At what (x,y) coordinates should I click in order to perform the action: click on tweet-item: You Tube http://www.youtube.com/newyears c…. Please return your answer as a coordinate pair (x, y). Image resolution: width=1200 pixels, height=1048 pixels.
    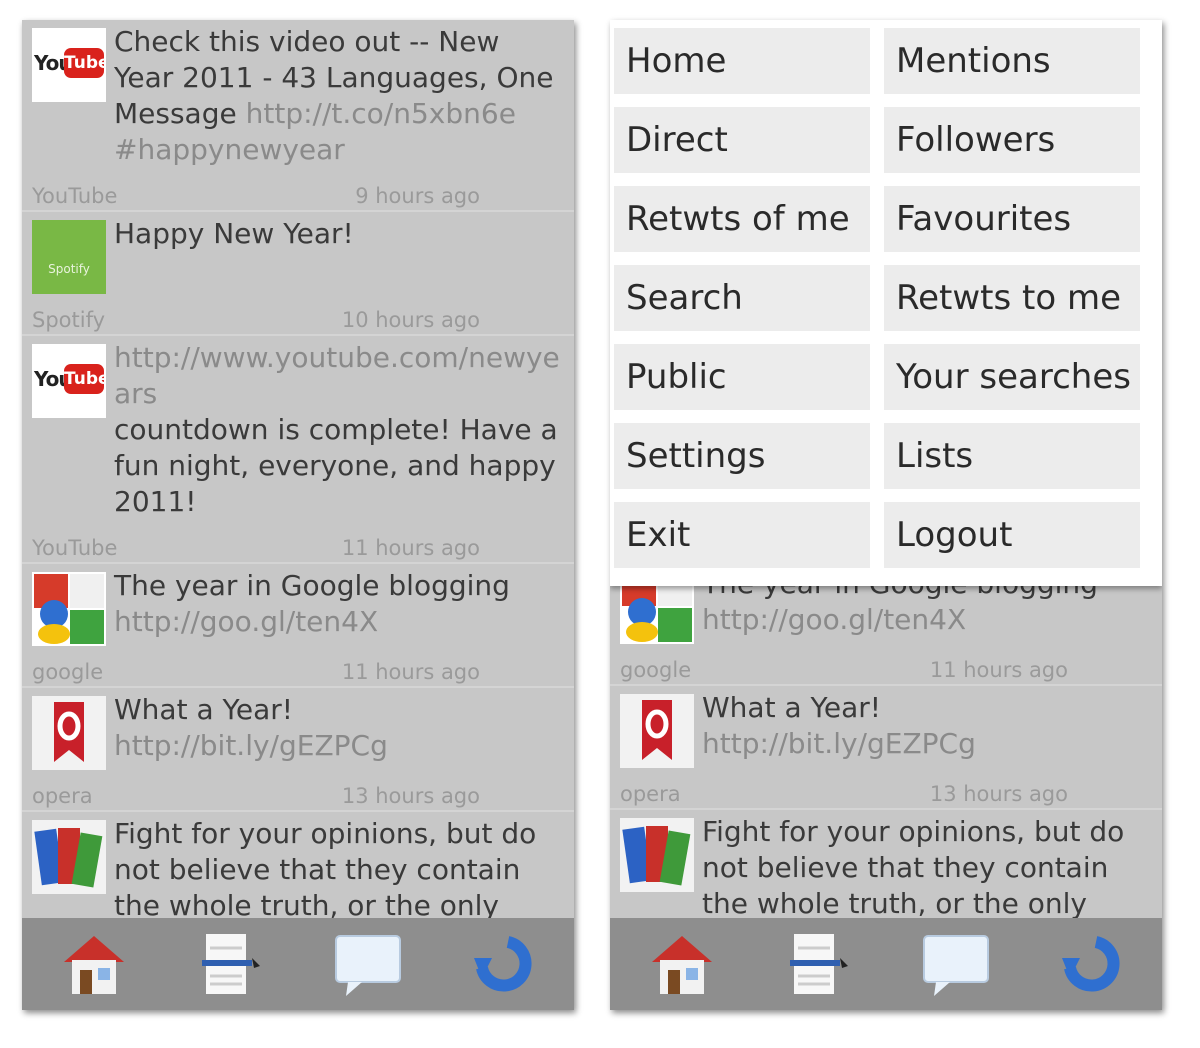
    Looking at the image, I should click on (298, 450).